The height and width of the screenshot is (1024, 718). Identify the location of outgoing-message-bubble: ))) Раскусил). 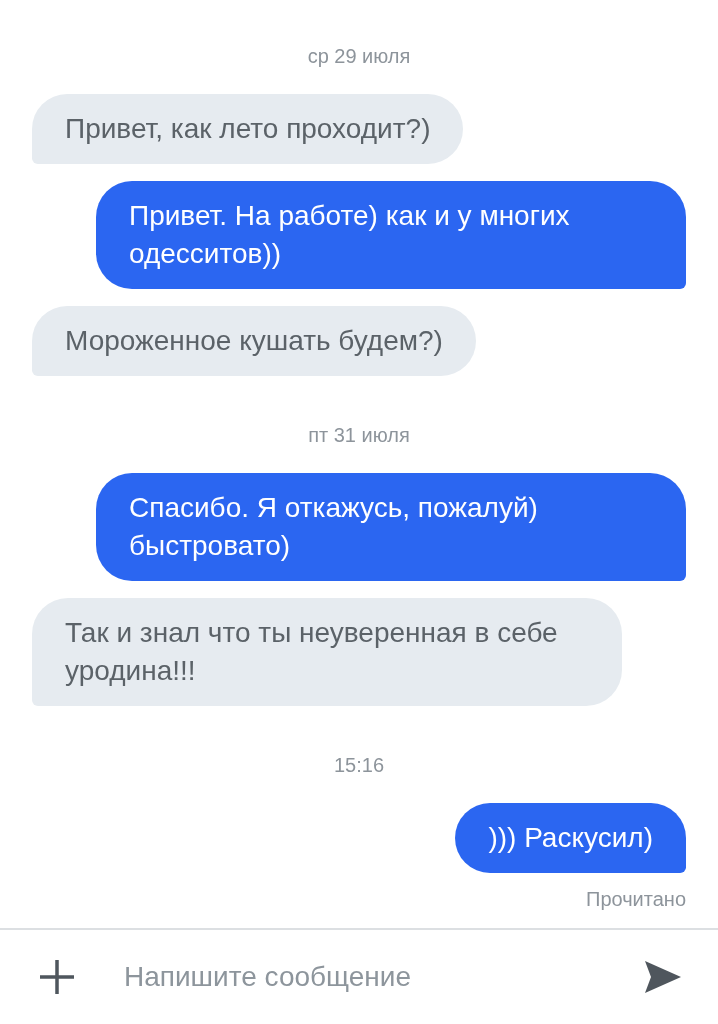
(570, 838).